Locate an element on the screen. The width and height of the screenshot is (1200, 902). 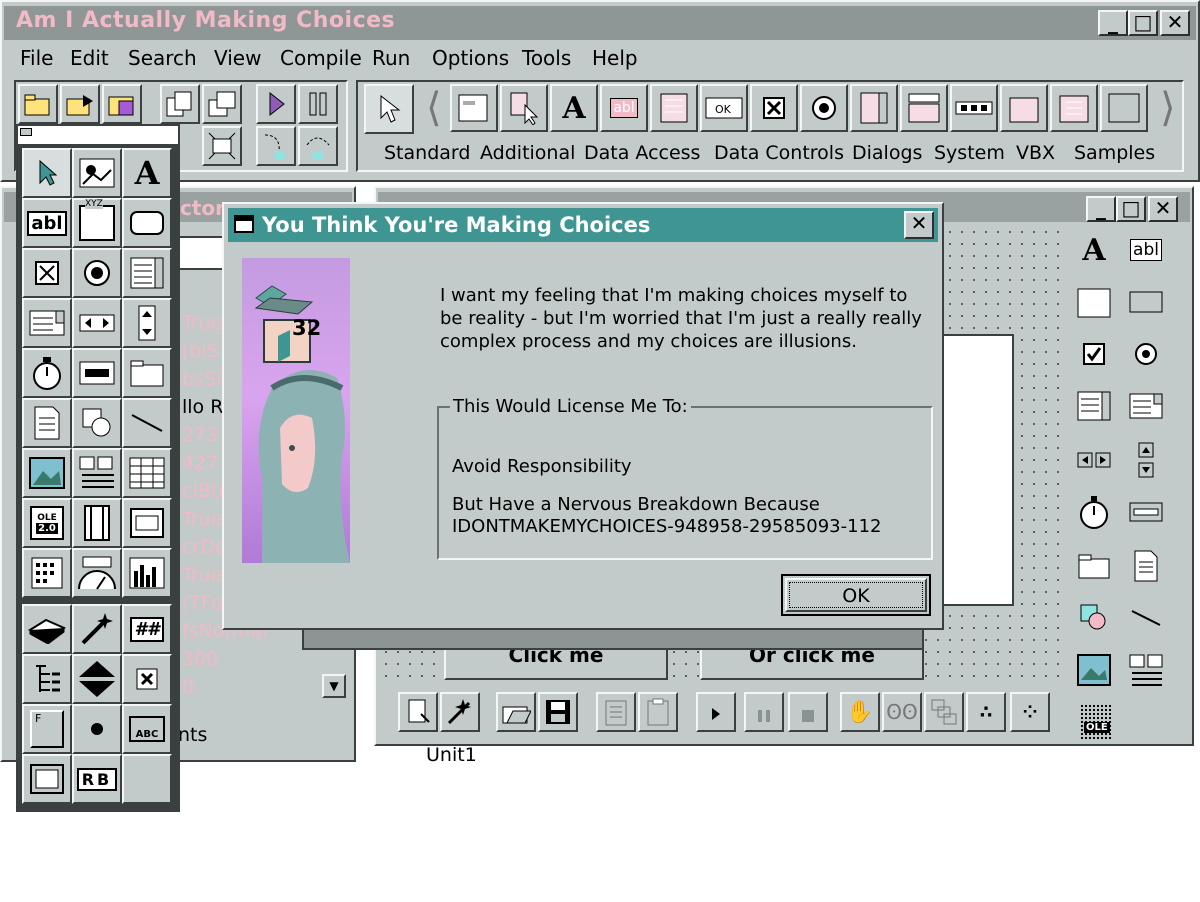
tab-system: System is located at coordinates (969, 156).